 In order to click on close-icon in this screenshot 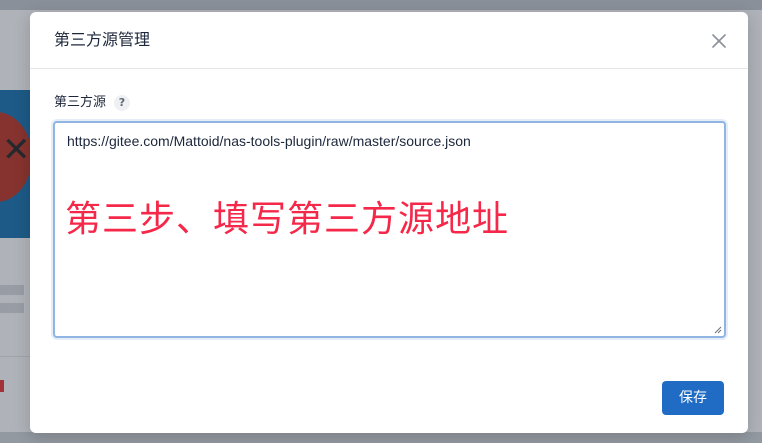, I will do `click(719, 41)`.